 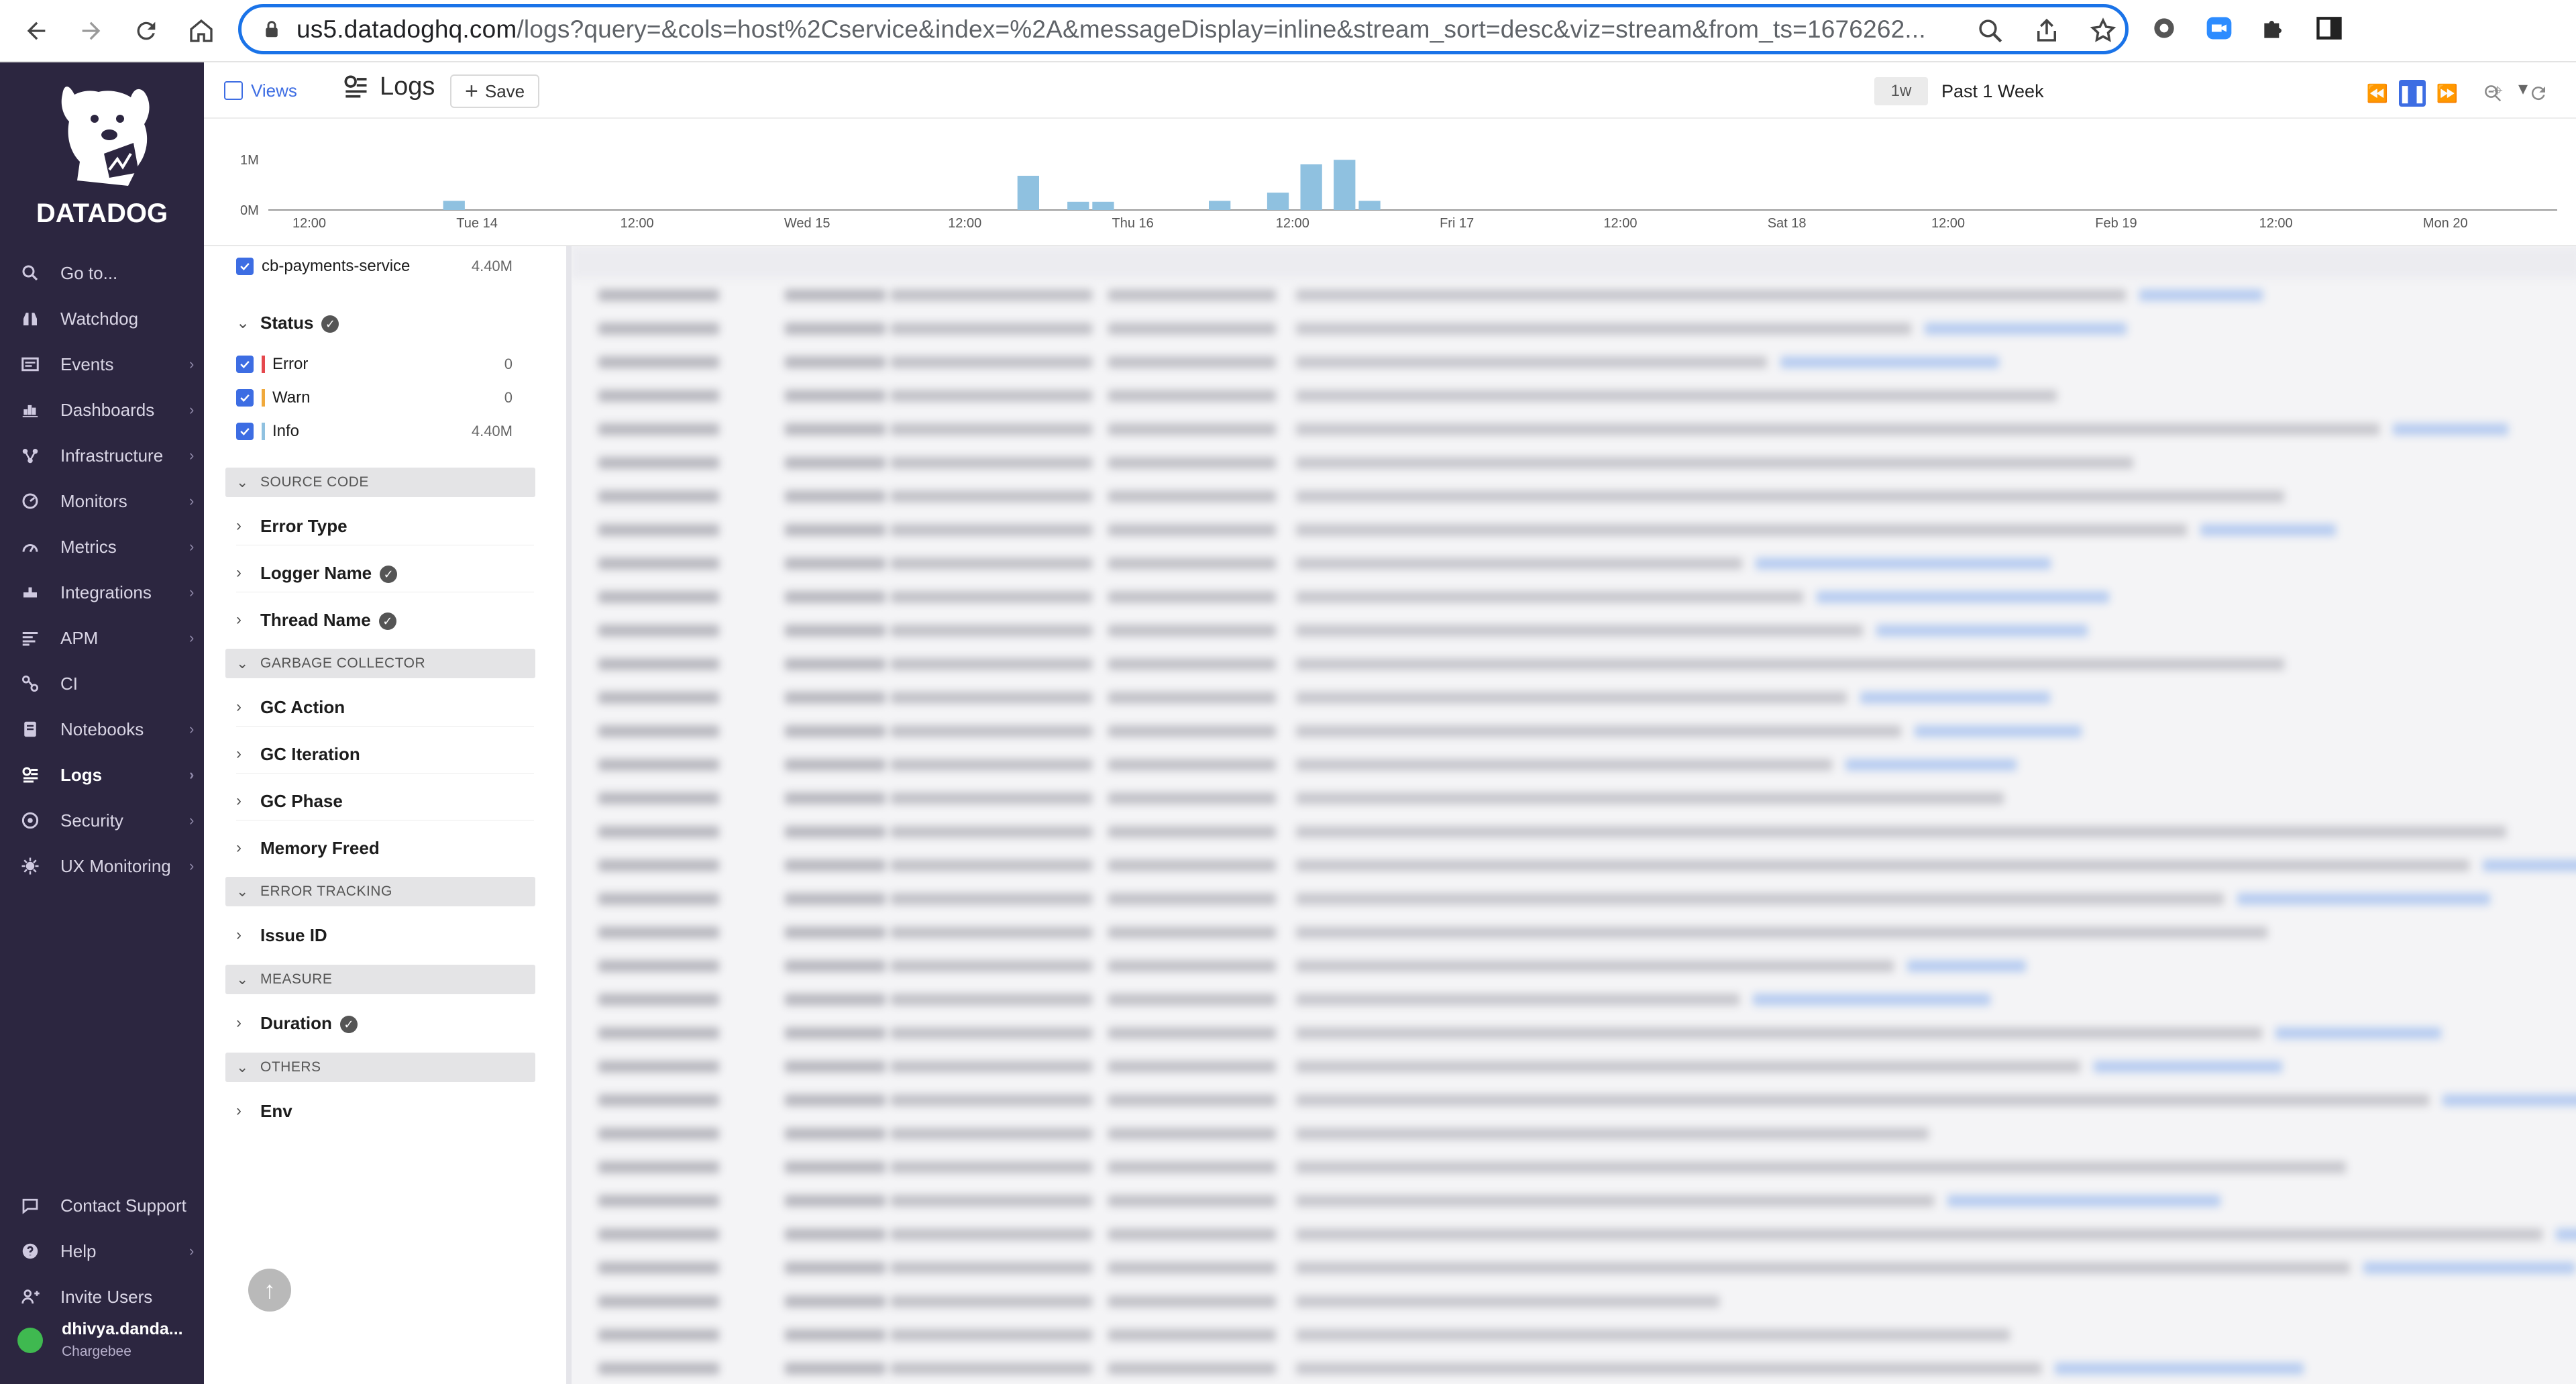 I want to click on views-button: Views, so click(x=260, y=90).